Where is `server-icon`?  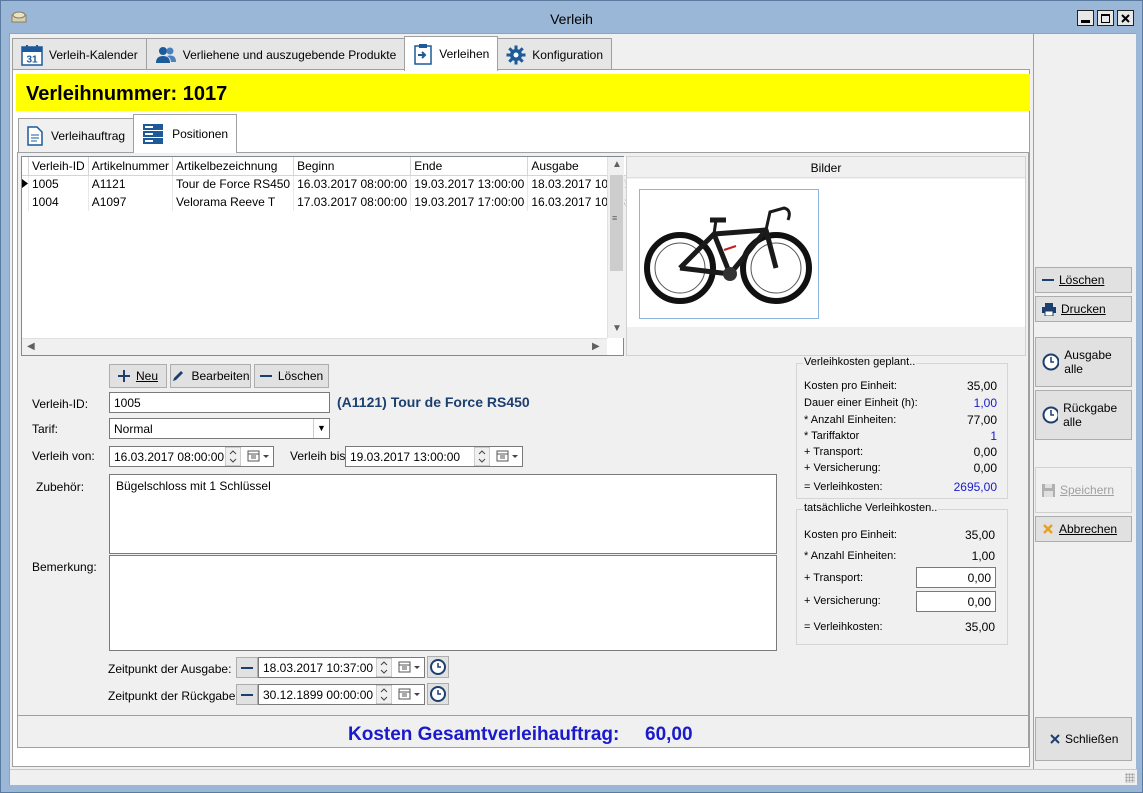
server-icon is located at coordinates (153, 134).